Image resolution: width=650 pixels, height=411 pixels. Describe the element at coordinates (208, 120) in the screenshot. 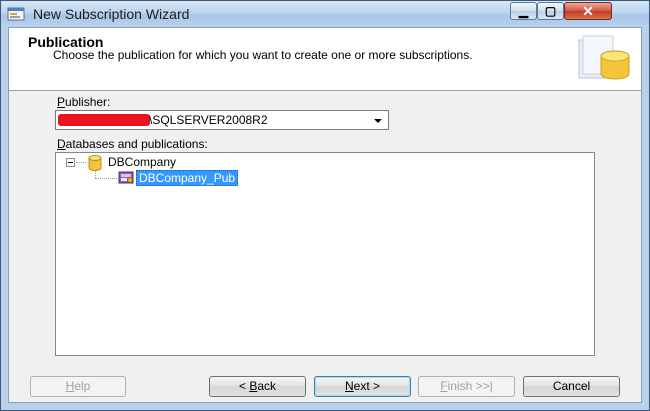

I see `publisher-value: \SQLSERVER2008R2` at that location.